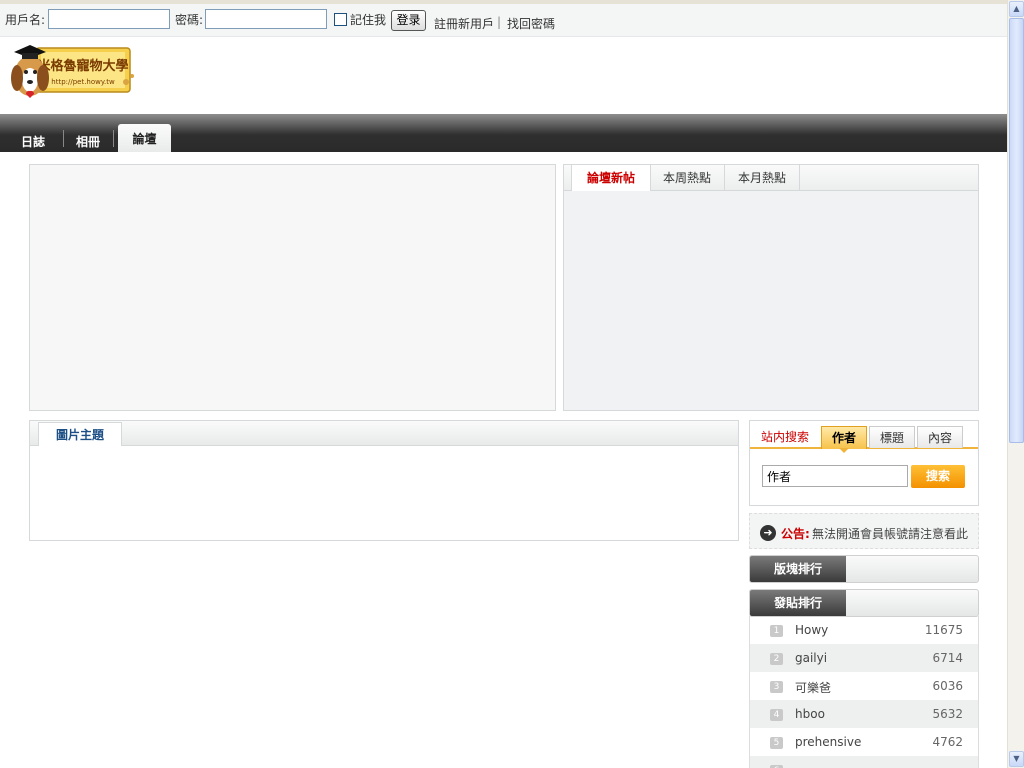  What do you see at coordinates (943, 630) in the screenshot?
I see `rank-count: 11675` at bounding box center [943, 630].